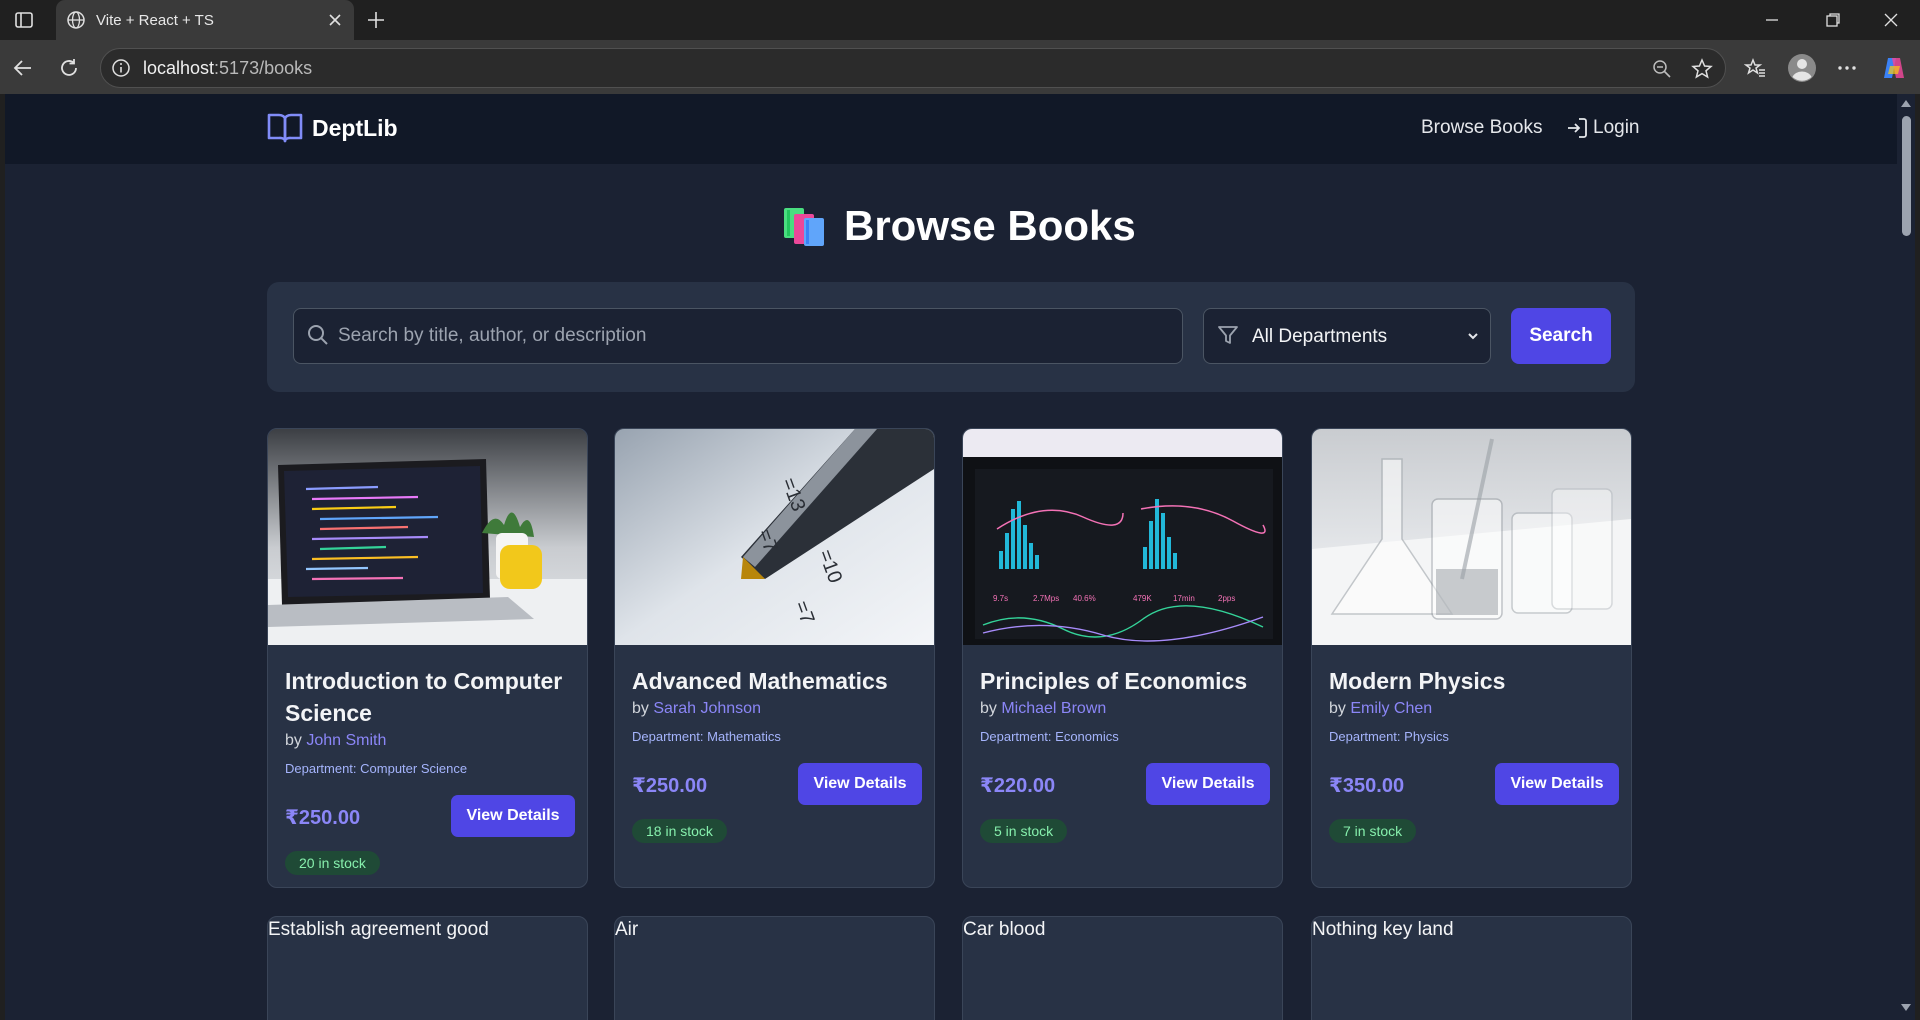 This screenshot has height=1020, width=1920. What do you see at coordinates (332, 863) in the screenshot?
I see `stock-badge: 20 in stock` at bounding box center [332, 863].